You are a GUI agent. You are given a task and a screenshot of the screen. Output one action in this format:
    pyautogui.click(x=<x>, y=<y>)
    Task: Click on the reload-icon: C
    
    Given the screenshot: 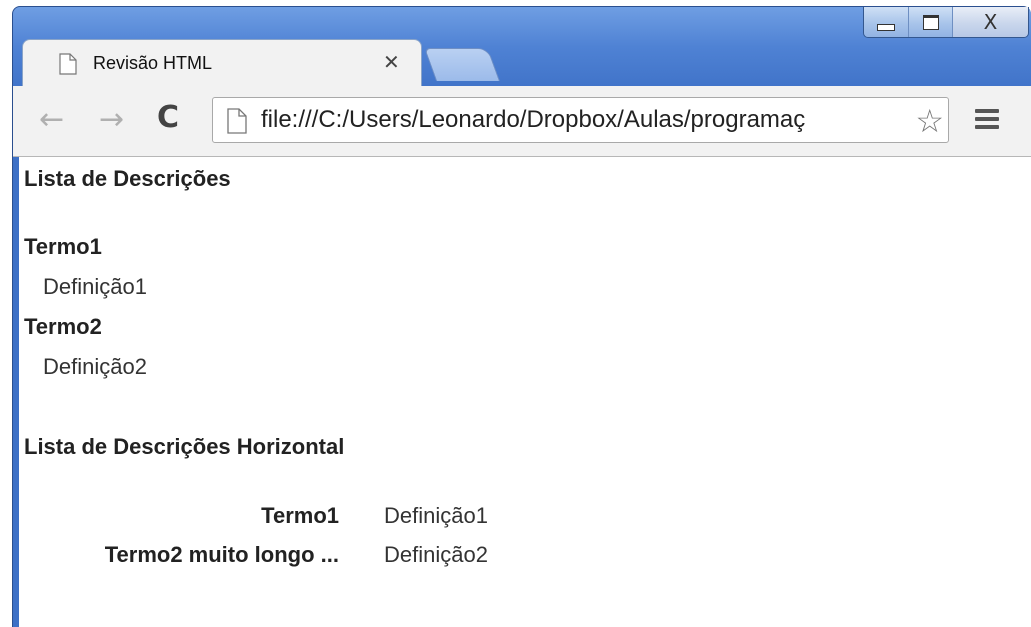 What is the action you would take?
    pyautogui.click(x=168, y=117)
    